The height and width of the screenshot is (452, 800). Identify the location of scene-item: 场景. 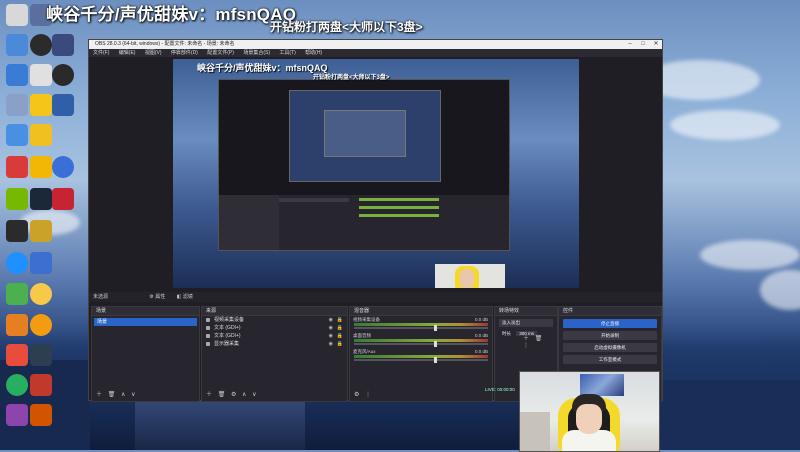
(145, 322).